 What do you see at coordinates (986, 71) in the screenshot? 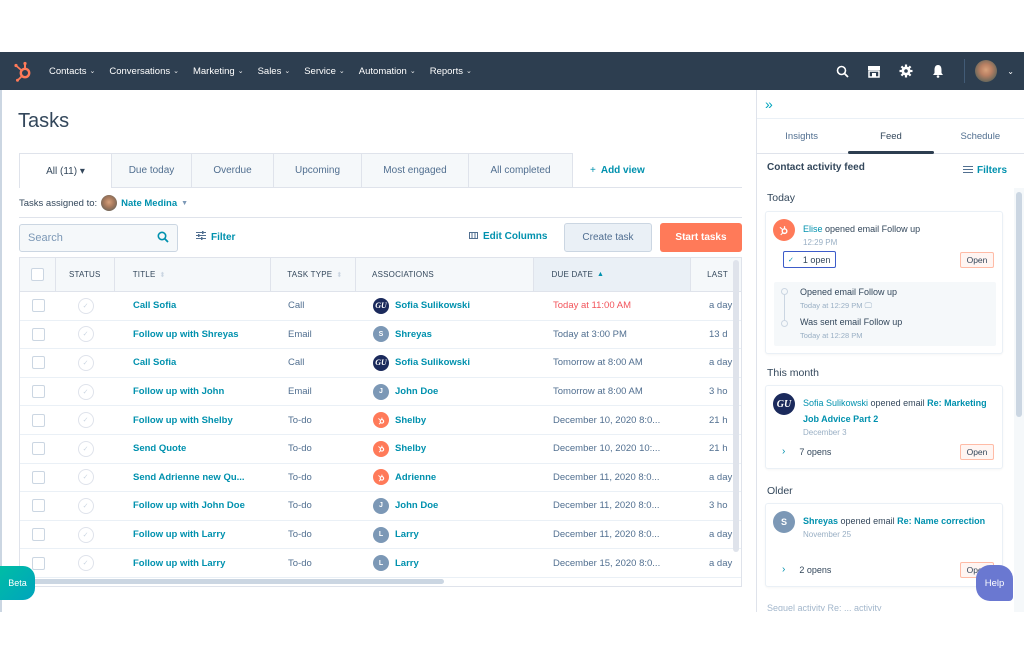
I see `user-avatar` at bounding box center [986, 71].